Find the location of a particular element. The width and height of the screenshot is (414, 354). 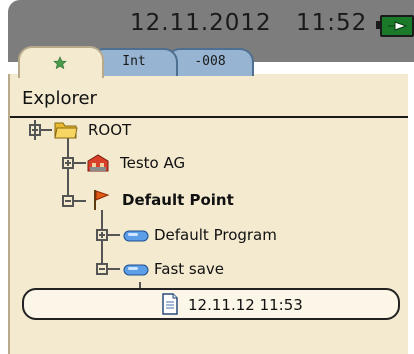

tree-node-label: Fast save is located at coordinates (189, 269).